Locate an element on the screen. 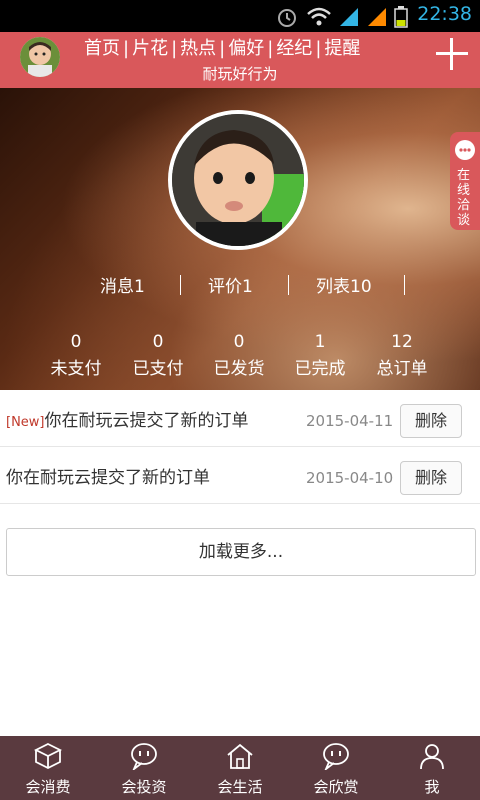 The image size is (480, 800). nav-item-reminders: 提醒 is located at coordinates (342, 48).